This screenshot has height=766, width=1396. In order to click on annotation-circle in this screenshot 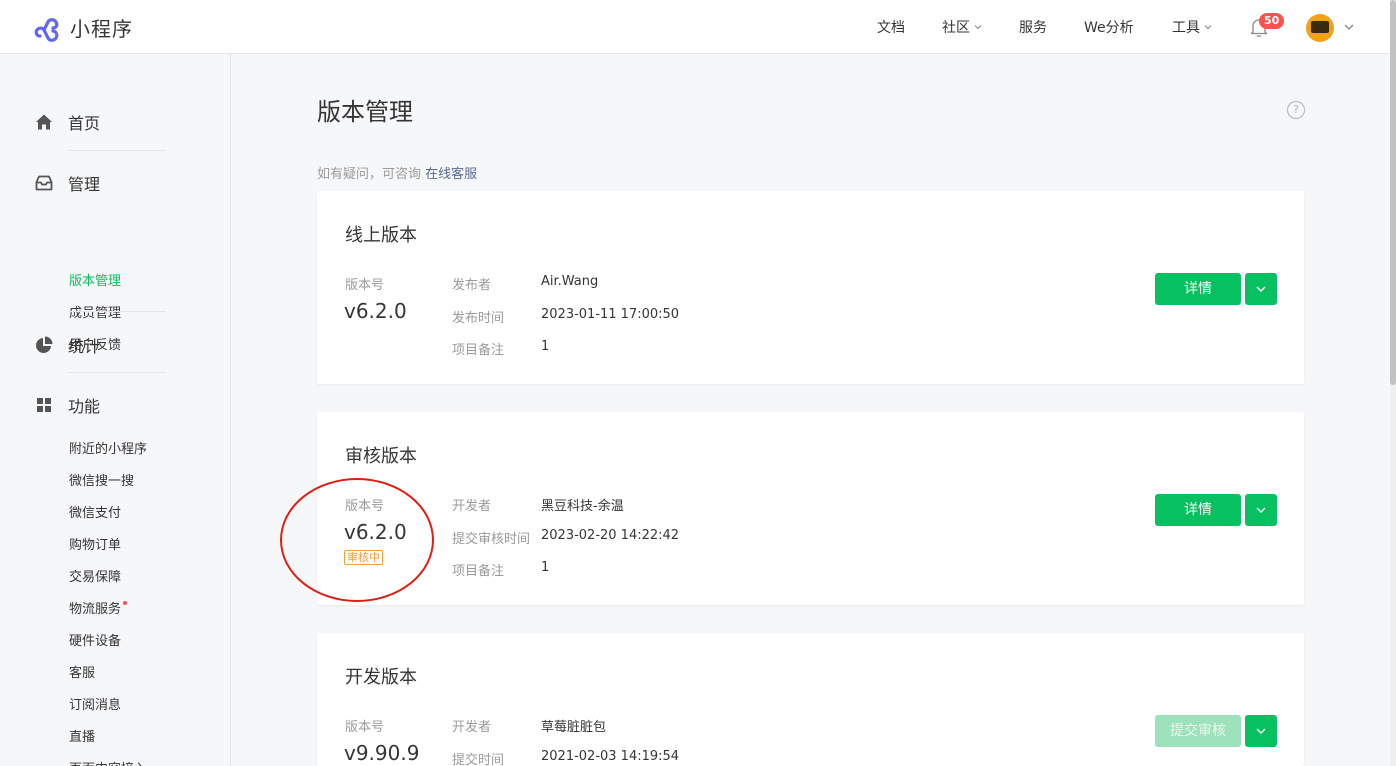, I will do `click(357, 540)`.